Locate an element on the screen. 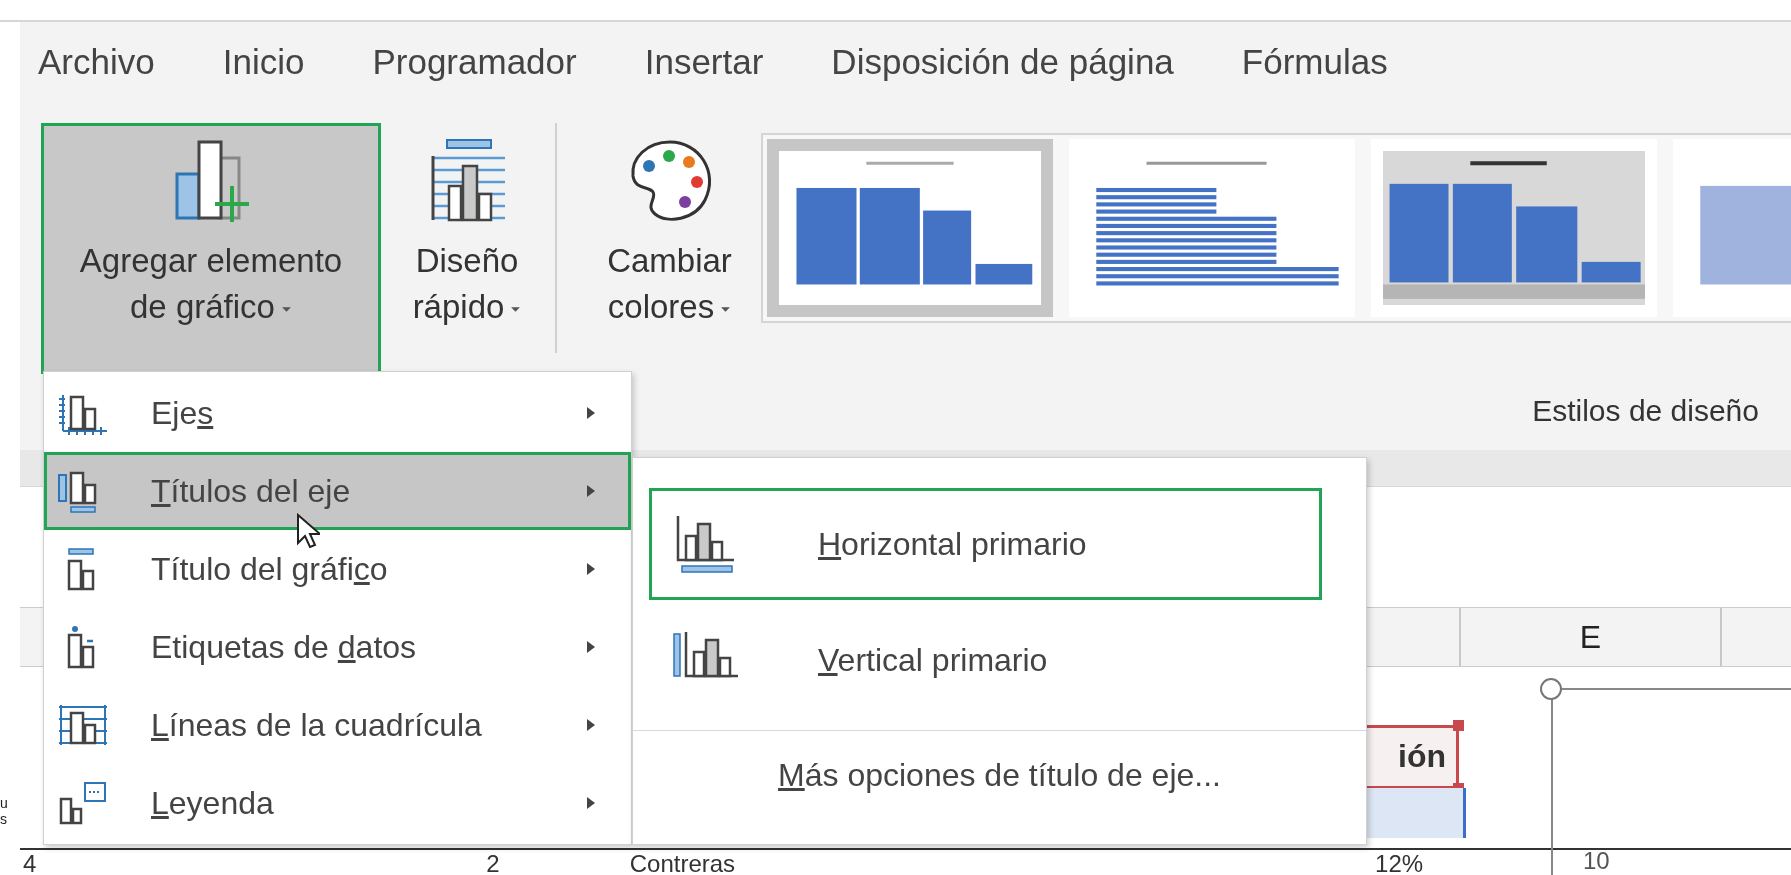 The height and width of the screenshot is (875, 1791). table-cell: 12% is located at coordinates (1399, 863).